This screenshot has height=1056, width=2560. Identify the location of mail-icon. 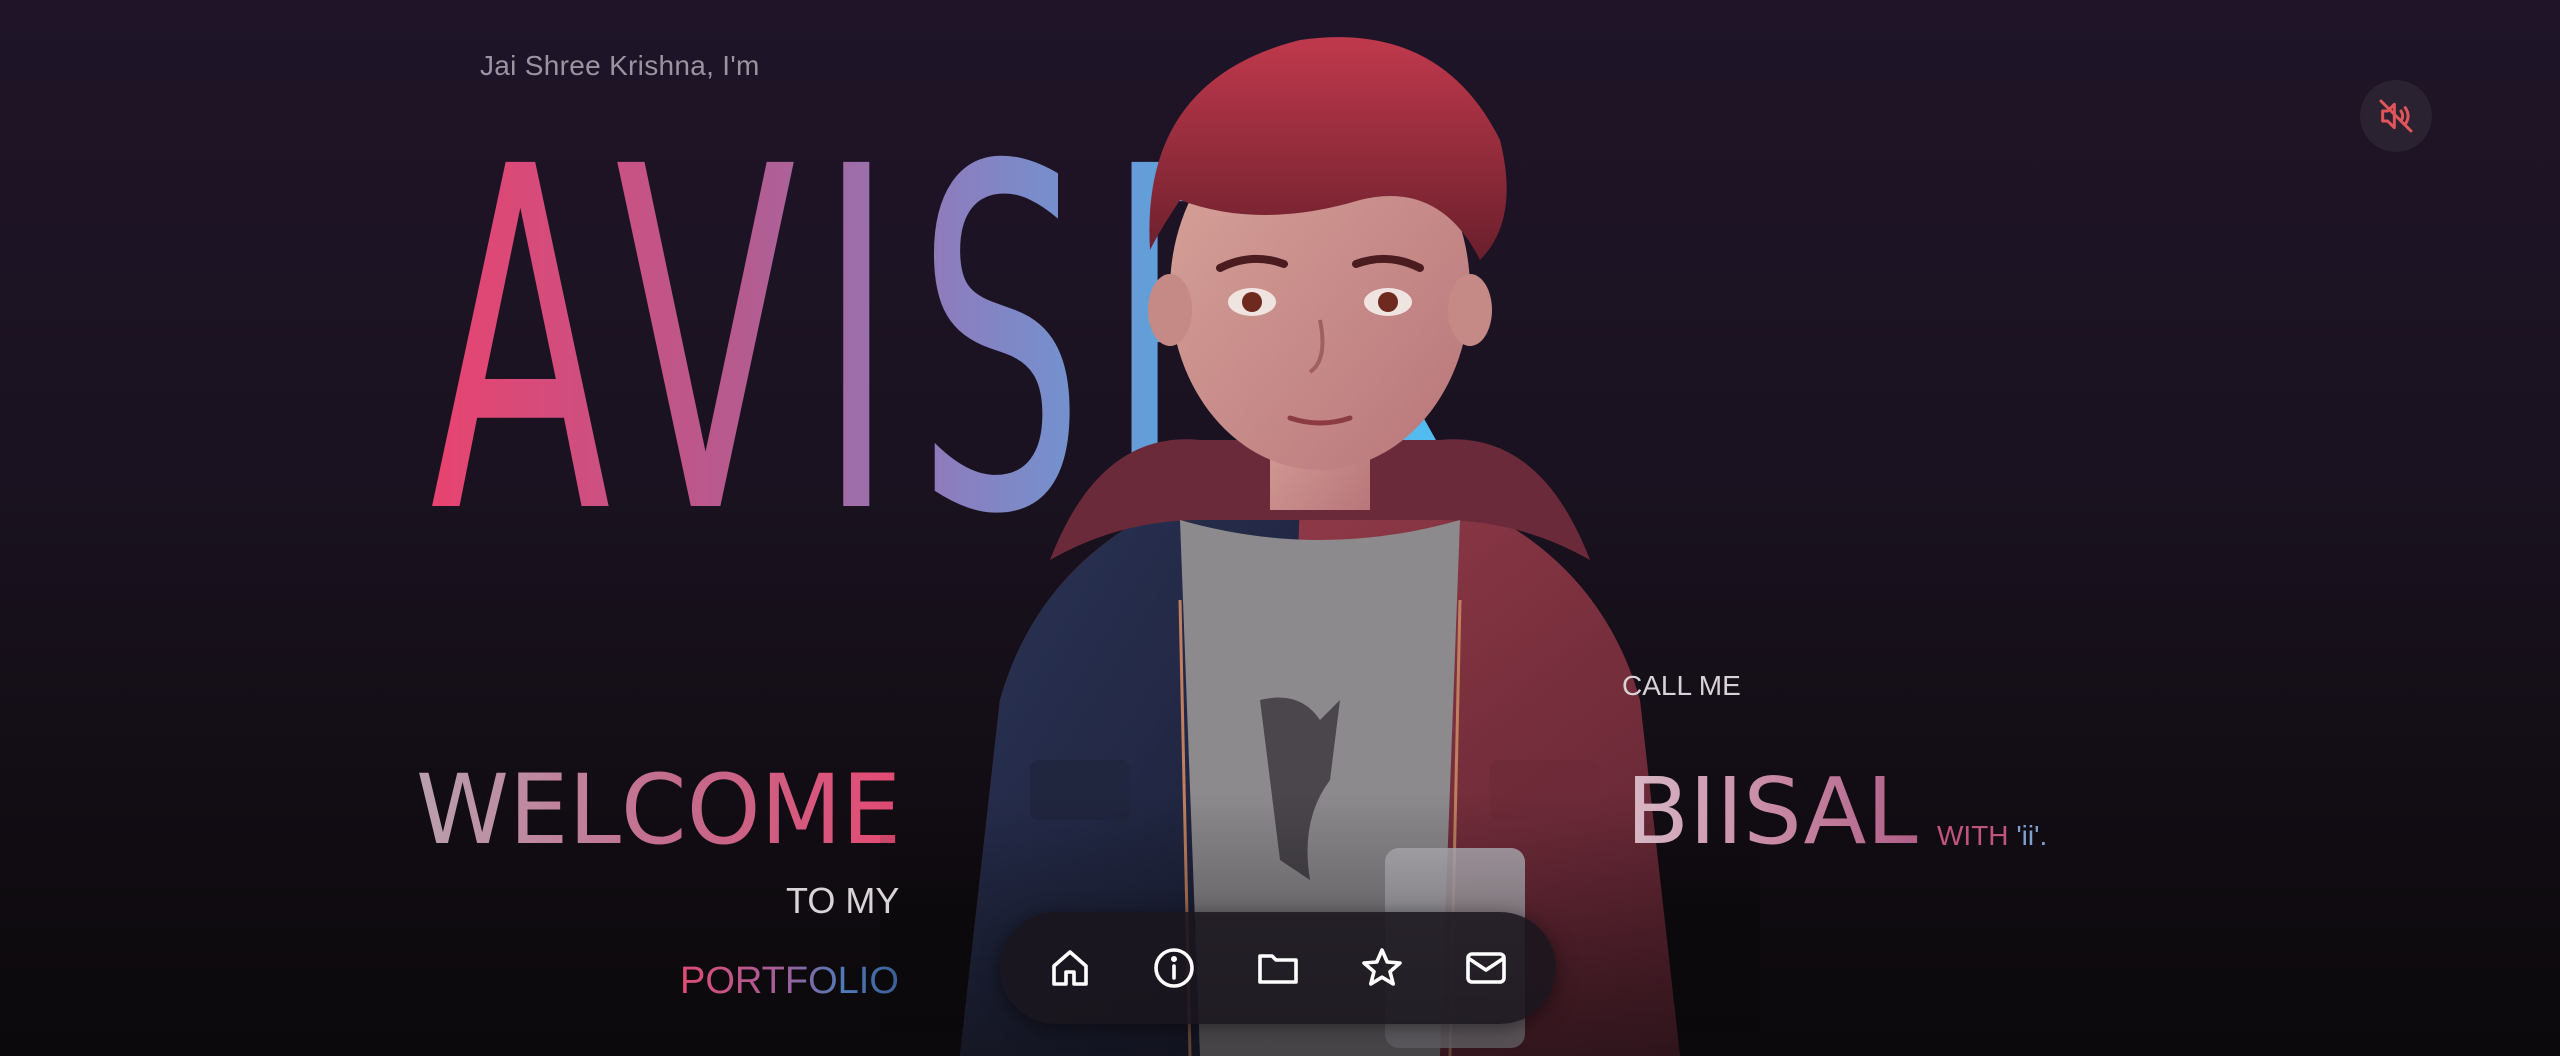
(1486, 968).